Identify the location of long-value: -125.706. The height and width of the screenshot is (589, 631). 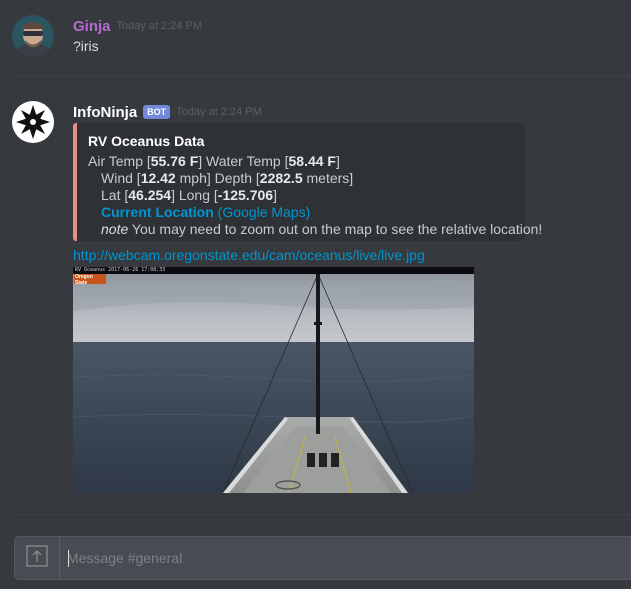
(245, 195).